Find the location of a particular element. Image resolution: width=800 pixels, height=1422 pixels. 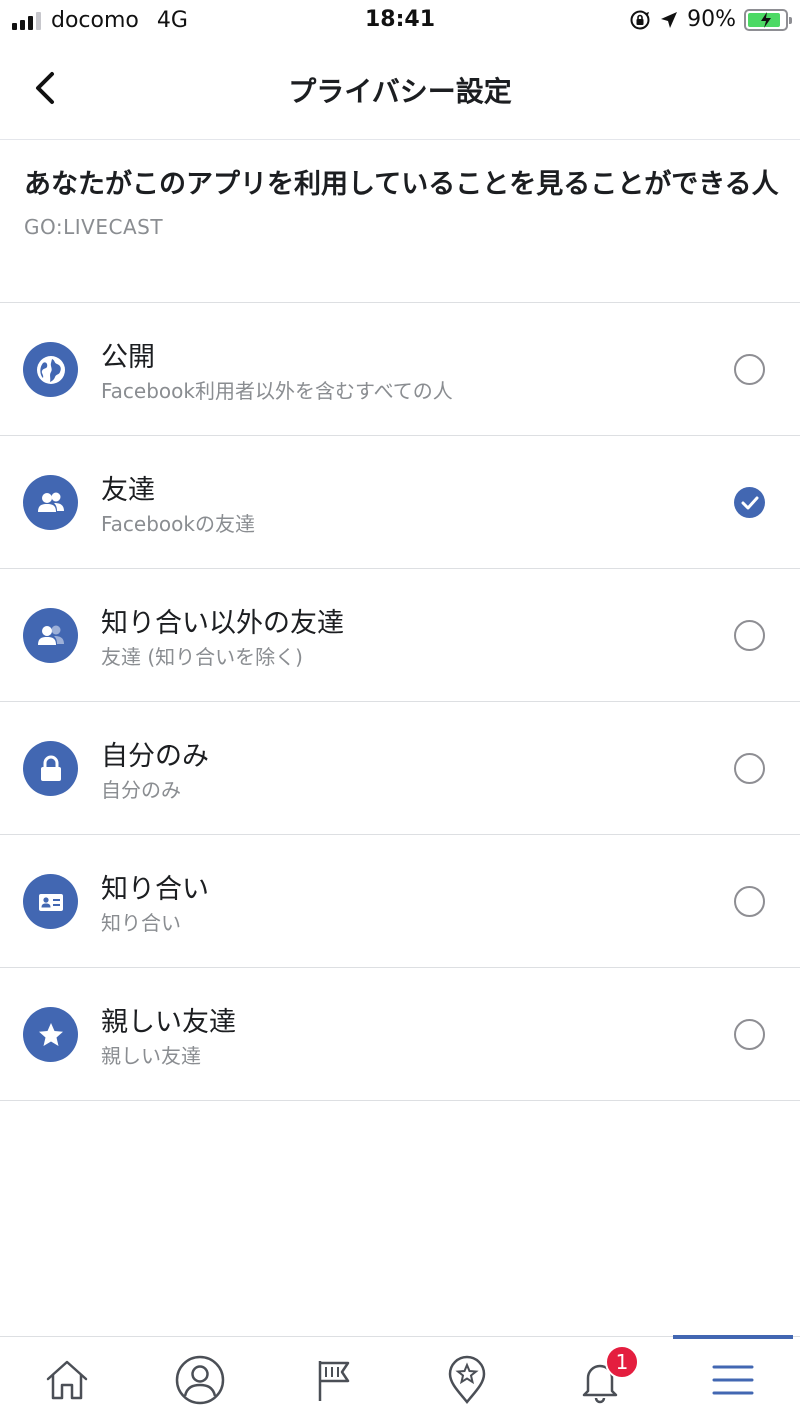

tab-notifications is located at coordinates (599, 1379).